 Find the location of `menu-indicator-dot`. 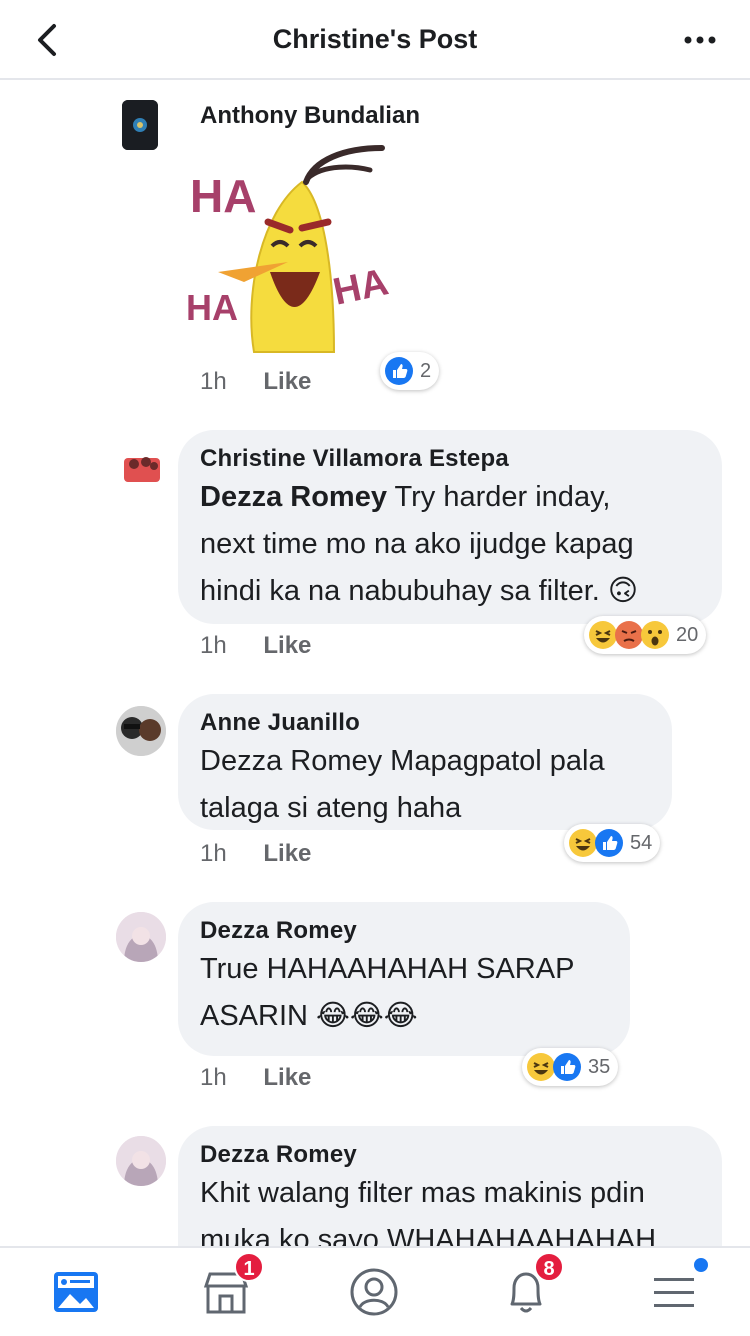

menu-indicator-dot is located at coordinates (701, 1265).